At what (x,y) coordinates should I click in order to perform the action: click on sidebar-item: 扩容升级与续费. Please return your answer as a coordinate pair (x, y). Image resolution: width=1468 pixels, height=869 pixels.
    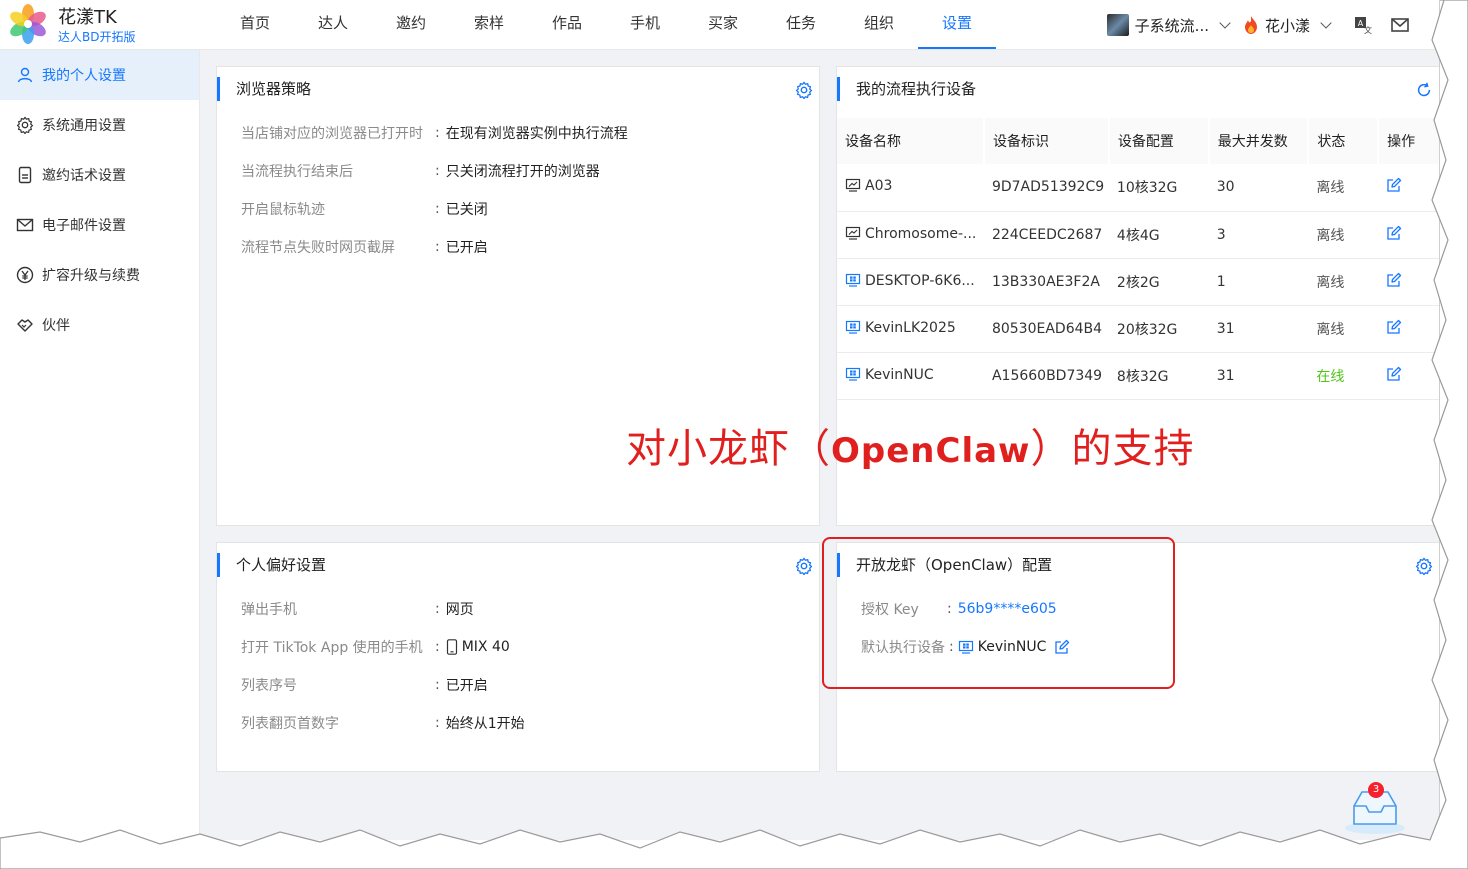
    Looking at the image, I should click on (99, 275).